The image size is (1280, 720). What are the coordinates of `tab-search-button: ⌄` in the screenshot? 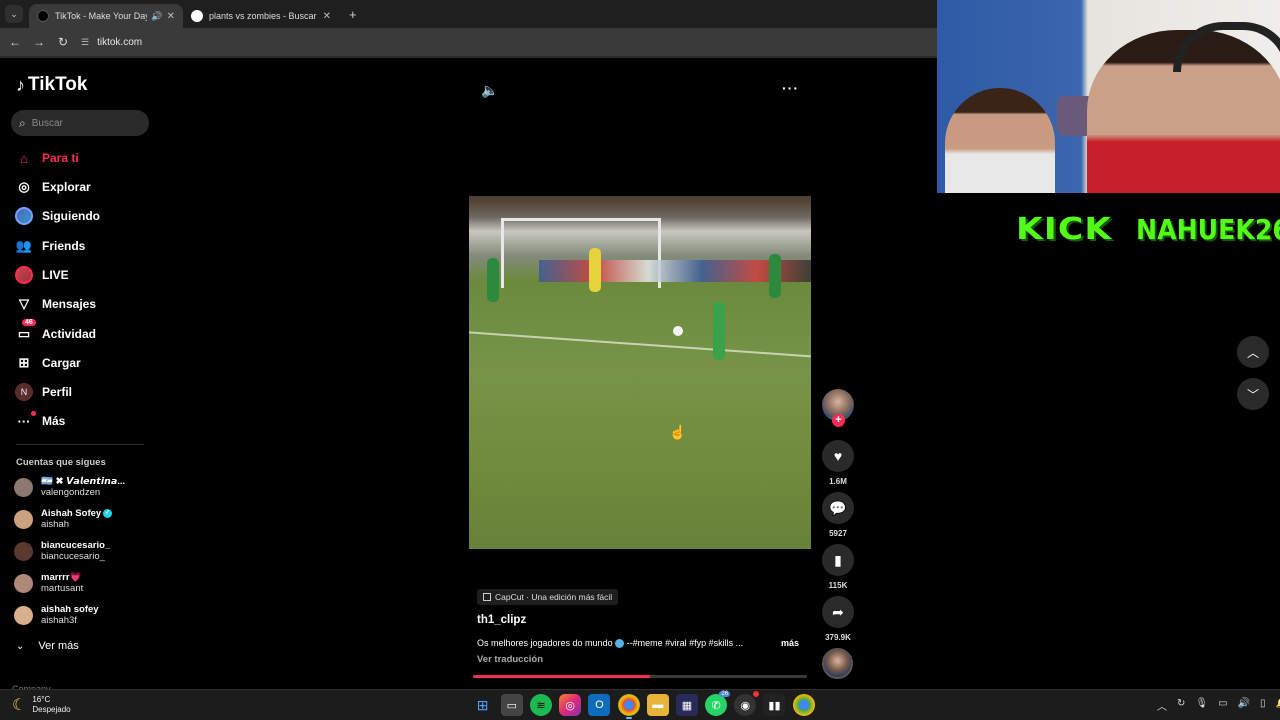 It's located at (14, 14).